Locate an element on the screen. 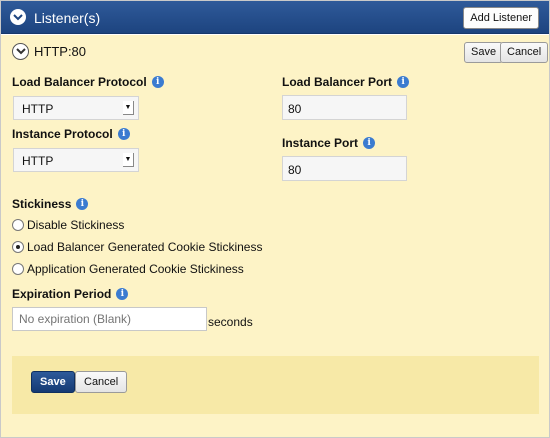  expiration-input is located at coordinates (109, 319).